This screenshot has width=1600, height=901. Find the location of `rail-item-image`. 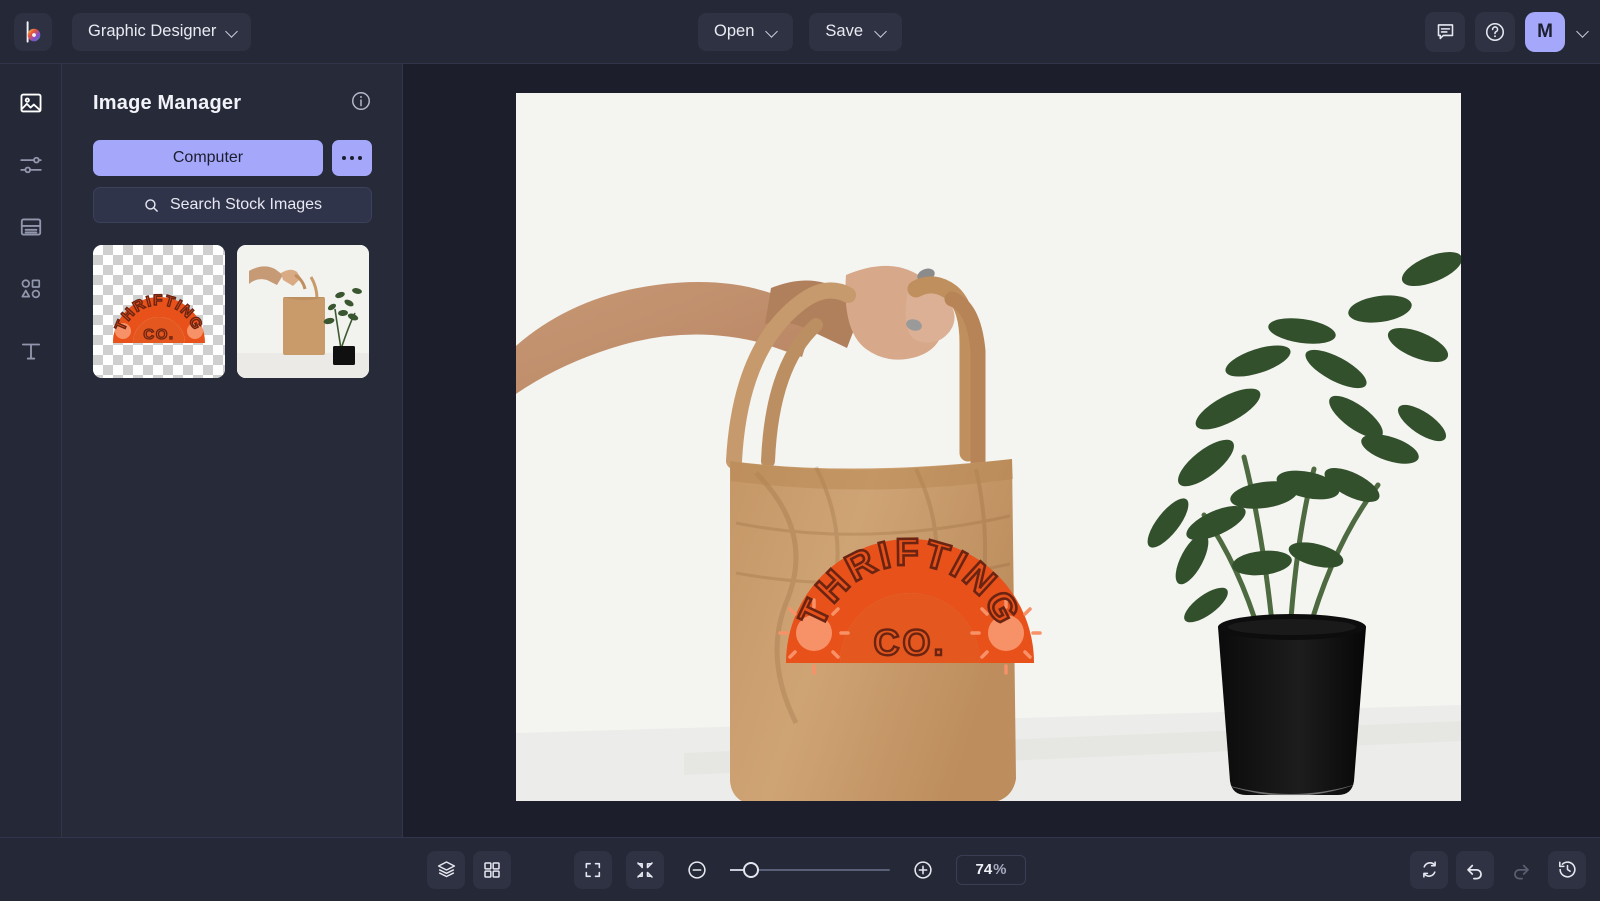

rail-item-image is located at coordinates (31, 103).